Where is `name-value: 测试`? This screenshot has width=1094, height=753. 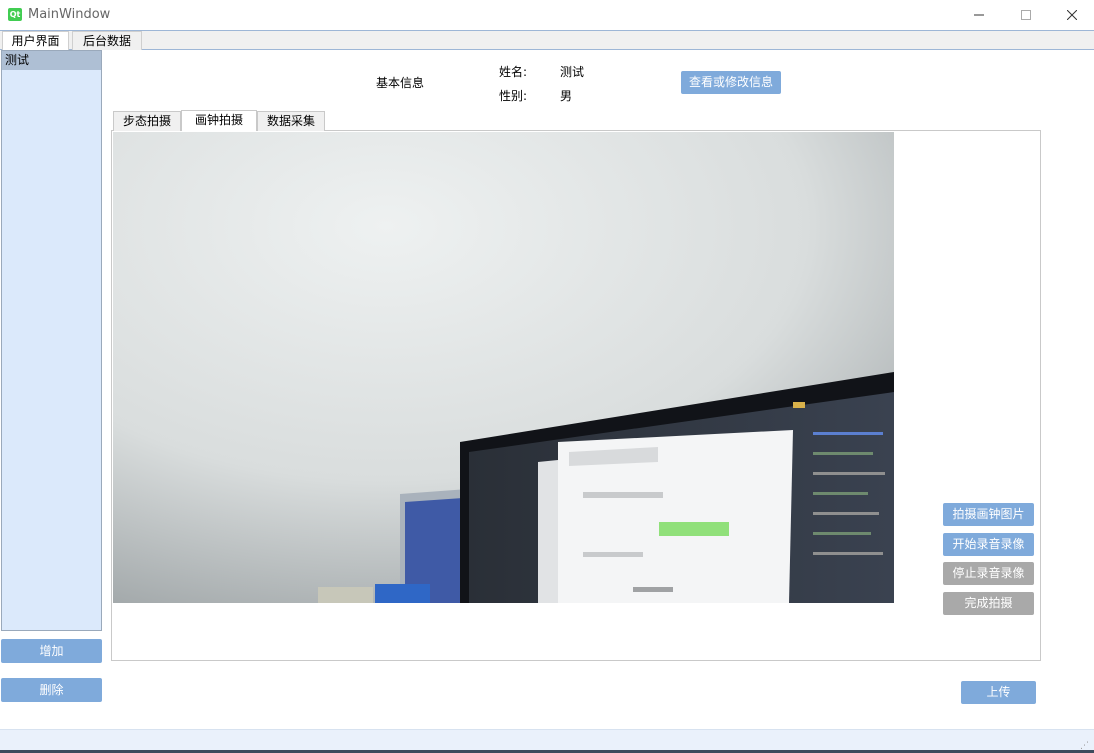
name-value: 测试 is located at coordinates (572, 72).